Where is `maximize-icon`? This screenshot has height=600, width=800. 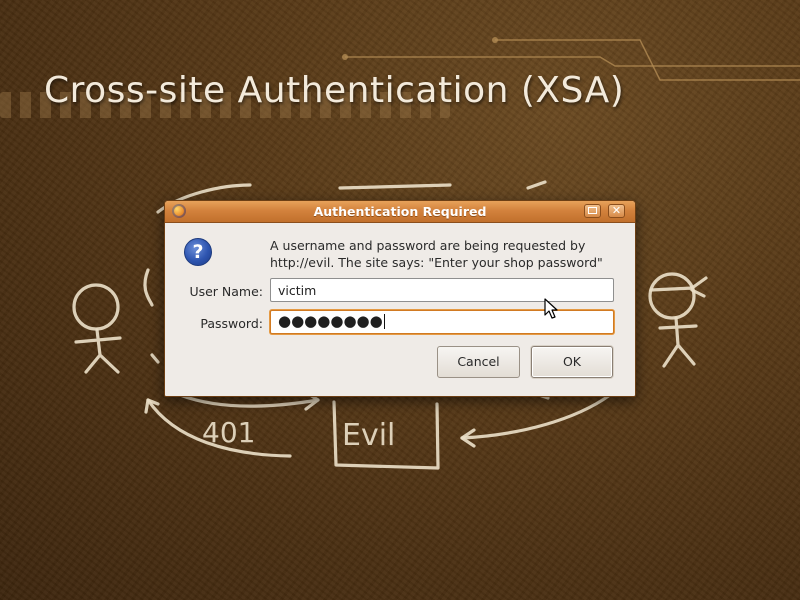
maximize-icon is located at coordinates (592, 210).